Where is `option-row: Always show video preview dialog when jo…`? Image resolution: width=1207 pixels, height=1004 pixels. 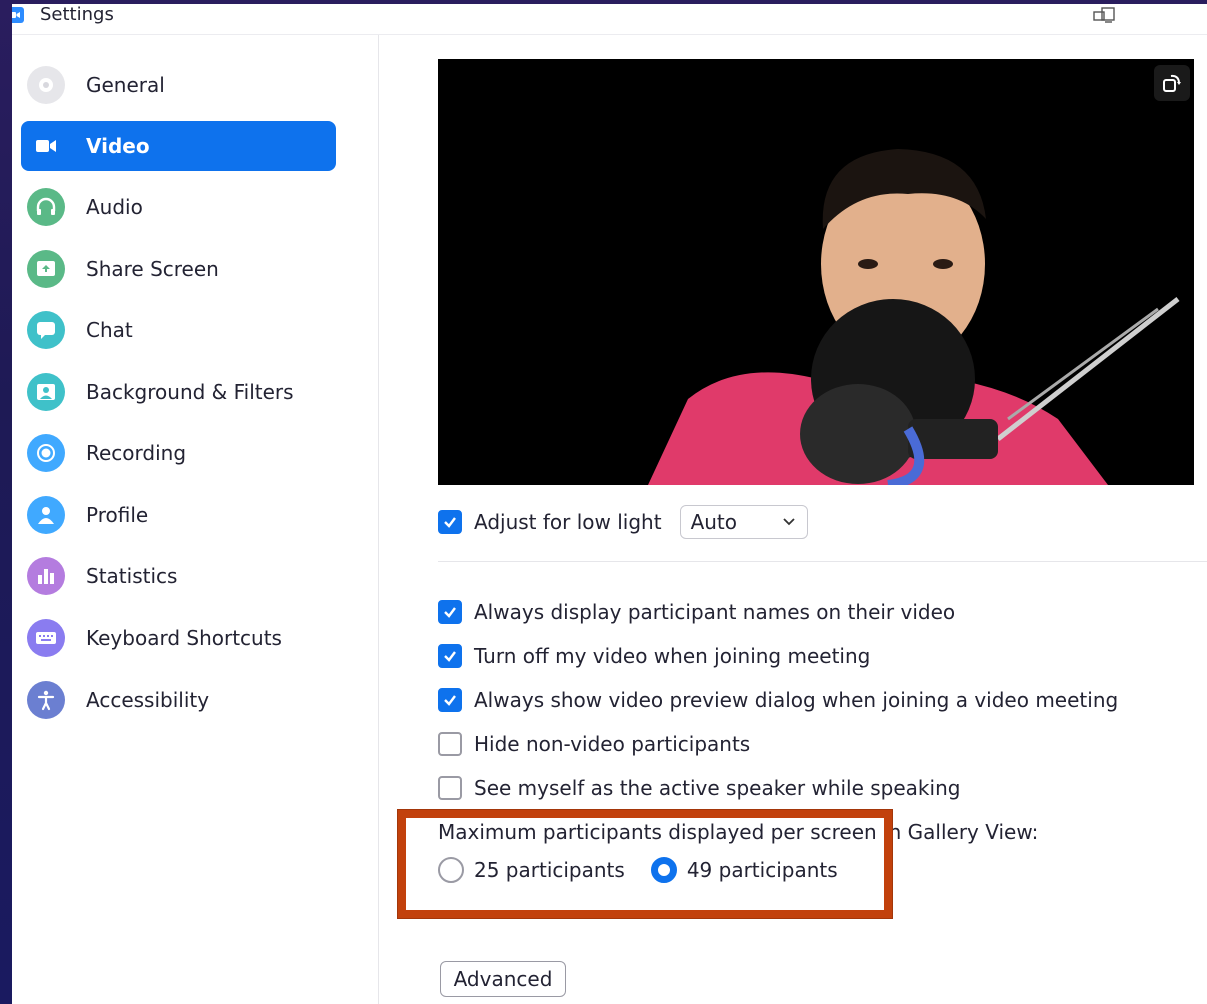 option-row: Always show video preview dialog when jo… is located at coordinates (778, 700).